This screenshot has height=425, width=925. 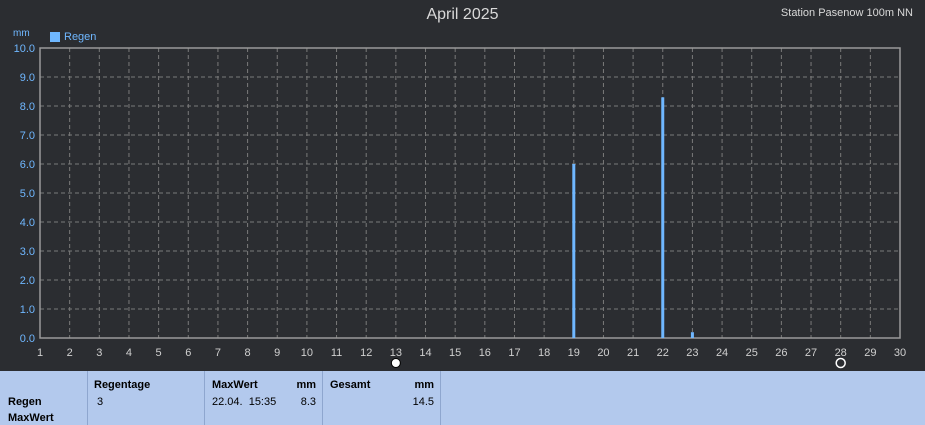 What do you see at coordinates (235, 385) in the screenshot?
I see `maxwert-label: MaxWert` at bounding box center [235, 385].